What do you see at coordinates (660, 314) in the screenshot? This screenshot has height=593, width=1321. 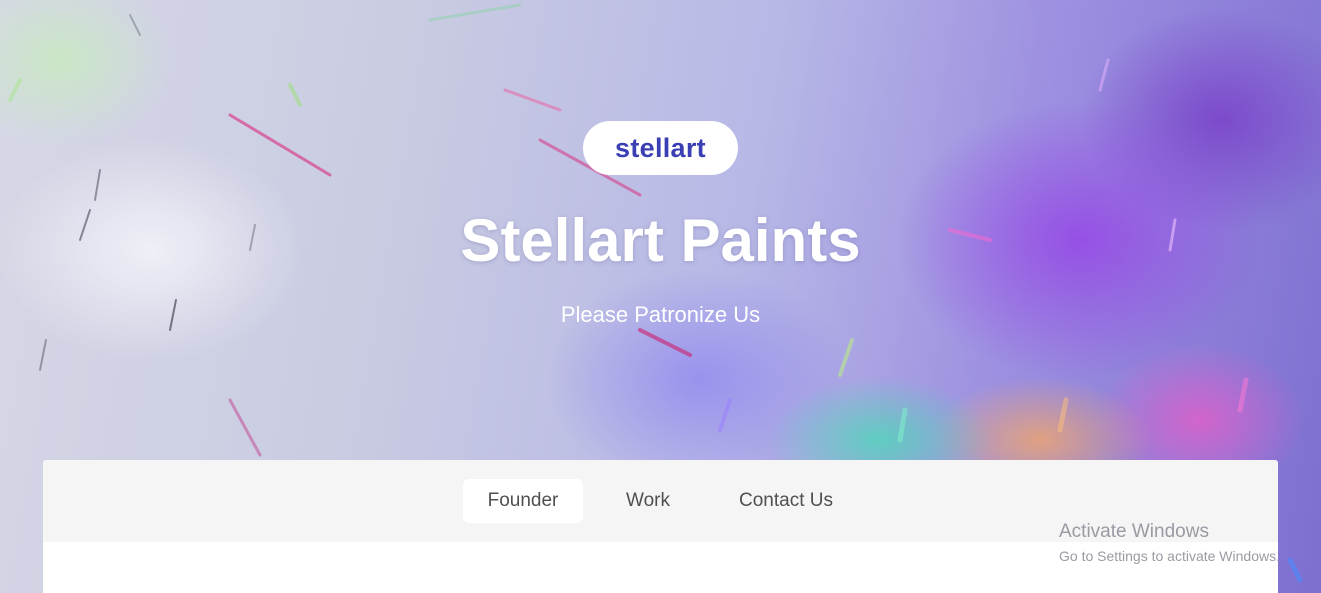 I see `page-subtitle: Please Patronize Us` at bounding box center [660, 314].